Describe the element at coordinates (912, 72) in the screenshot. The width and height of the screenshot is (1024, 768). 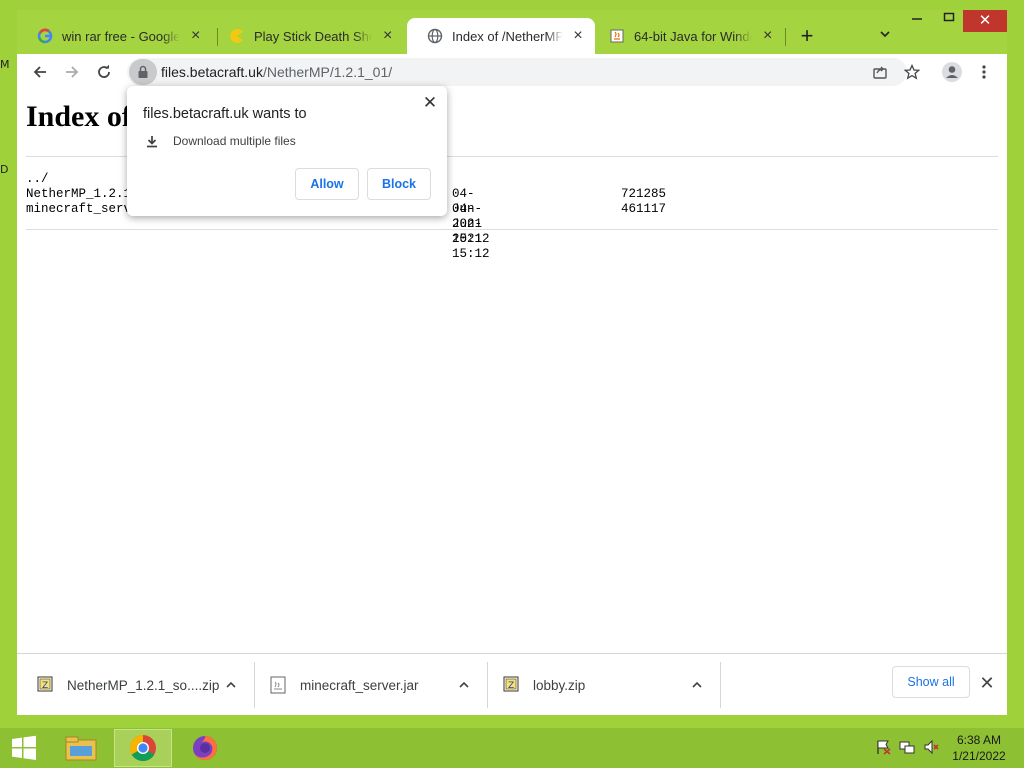
I see `bookmark-star-icon` at that location.